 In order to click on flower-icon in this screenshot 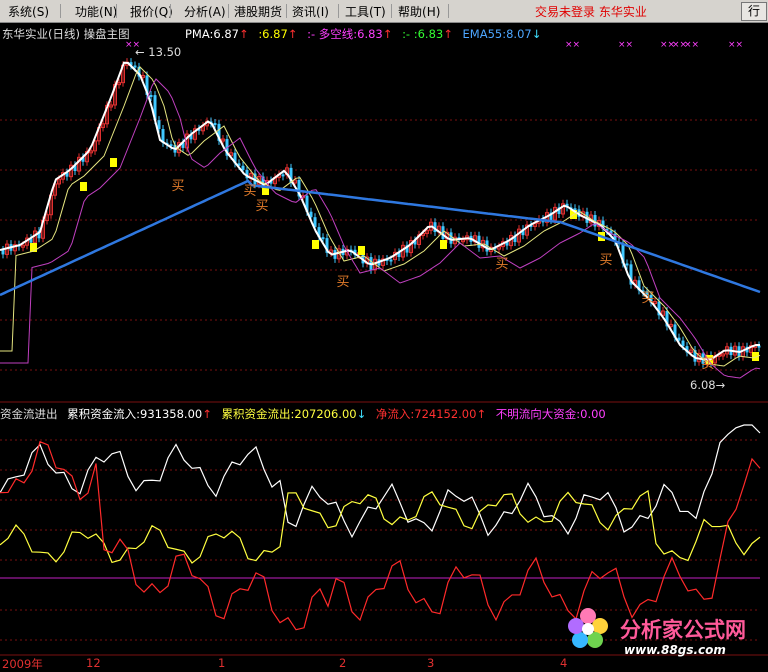, I will do `click(588, 628)`.